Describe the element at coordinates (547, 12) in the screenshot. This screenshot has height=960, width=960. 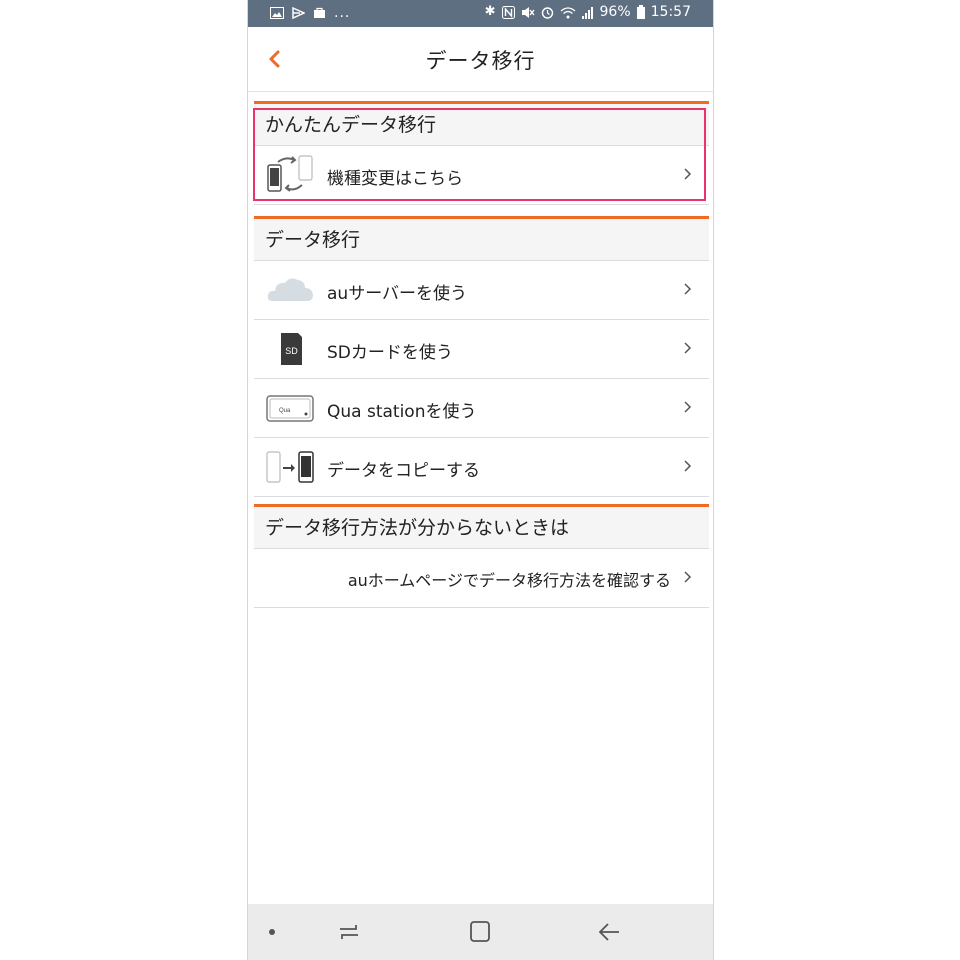
I see `alarm-icon` at that location.